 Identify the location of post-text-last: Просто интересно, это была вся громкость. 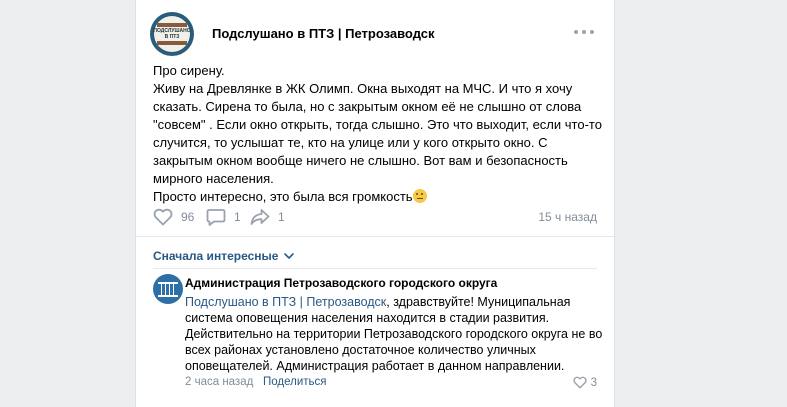
(283, 196).